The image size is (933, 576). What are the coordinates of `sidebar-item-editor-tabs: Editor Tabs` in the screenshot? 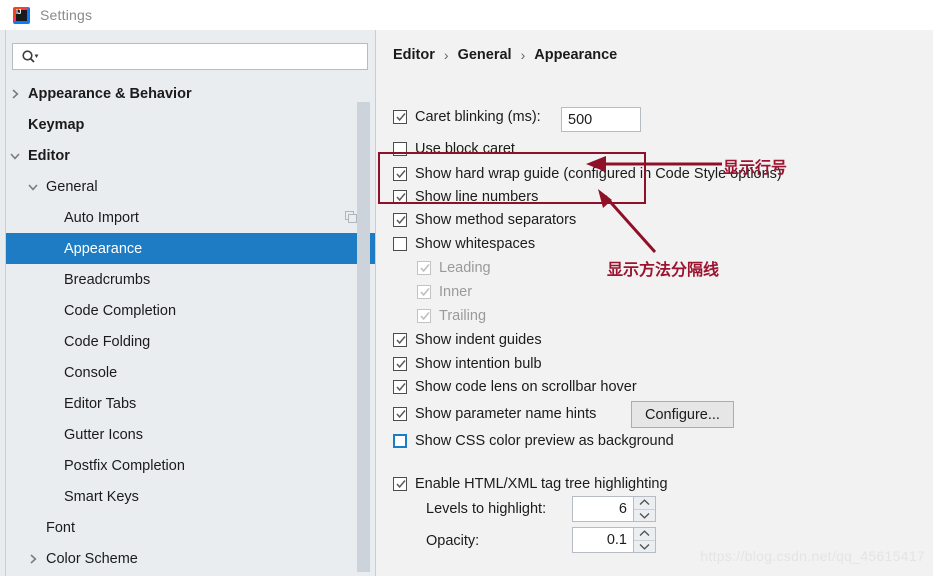 It's located at (191, 403).